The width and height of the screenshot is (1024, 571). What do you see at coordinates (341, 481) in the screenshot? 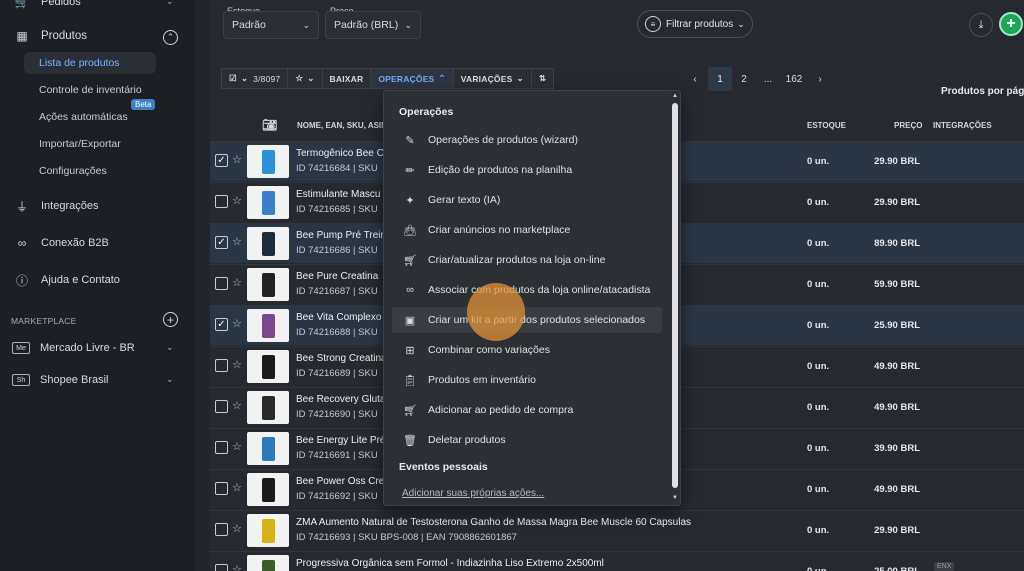
I see `product-name: Bee Power Oss Cre` at bounding box center [341, 481].